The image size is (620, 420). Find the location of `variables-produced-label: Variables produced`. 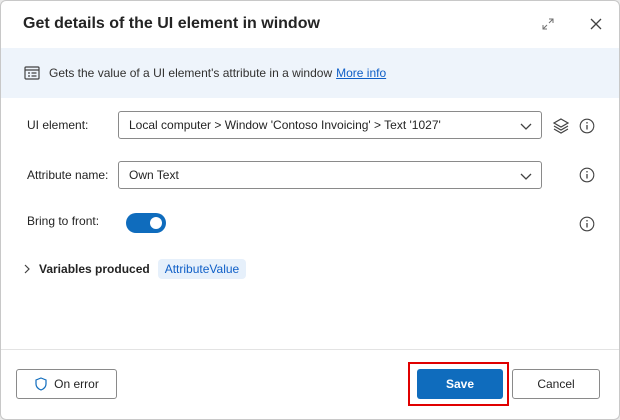

variables-produced-label: Variables produced is located at coordinates (94, 269).